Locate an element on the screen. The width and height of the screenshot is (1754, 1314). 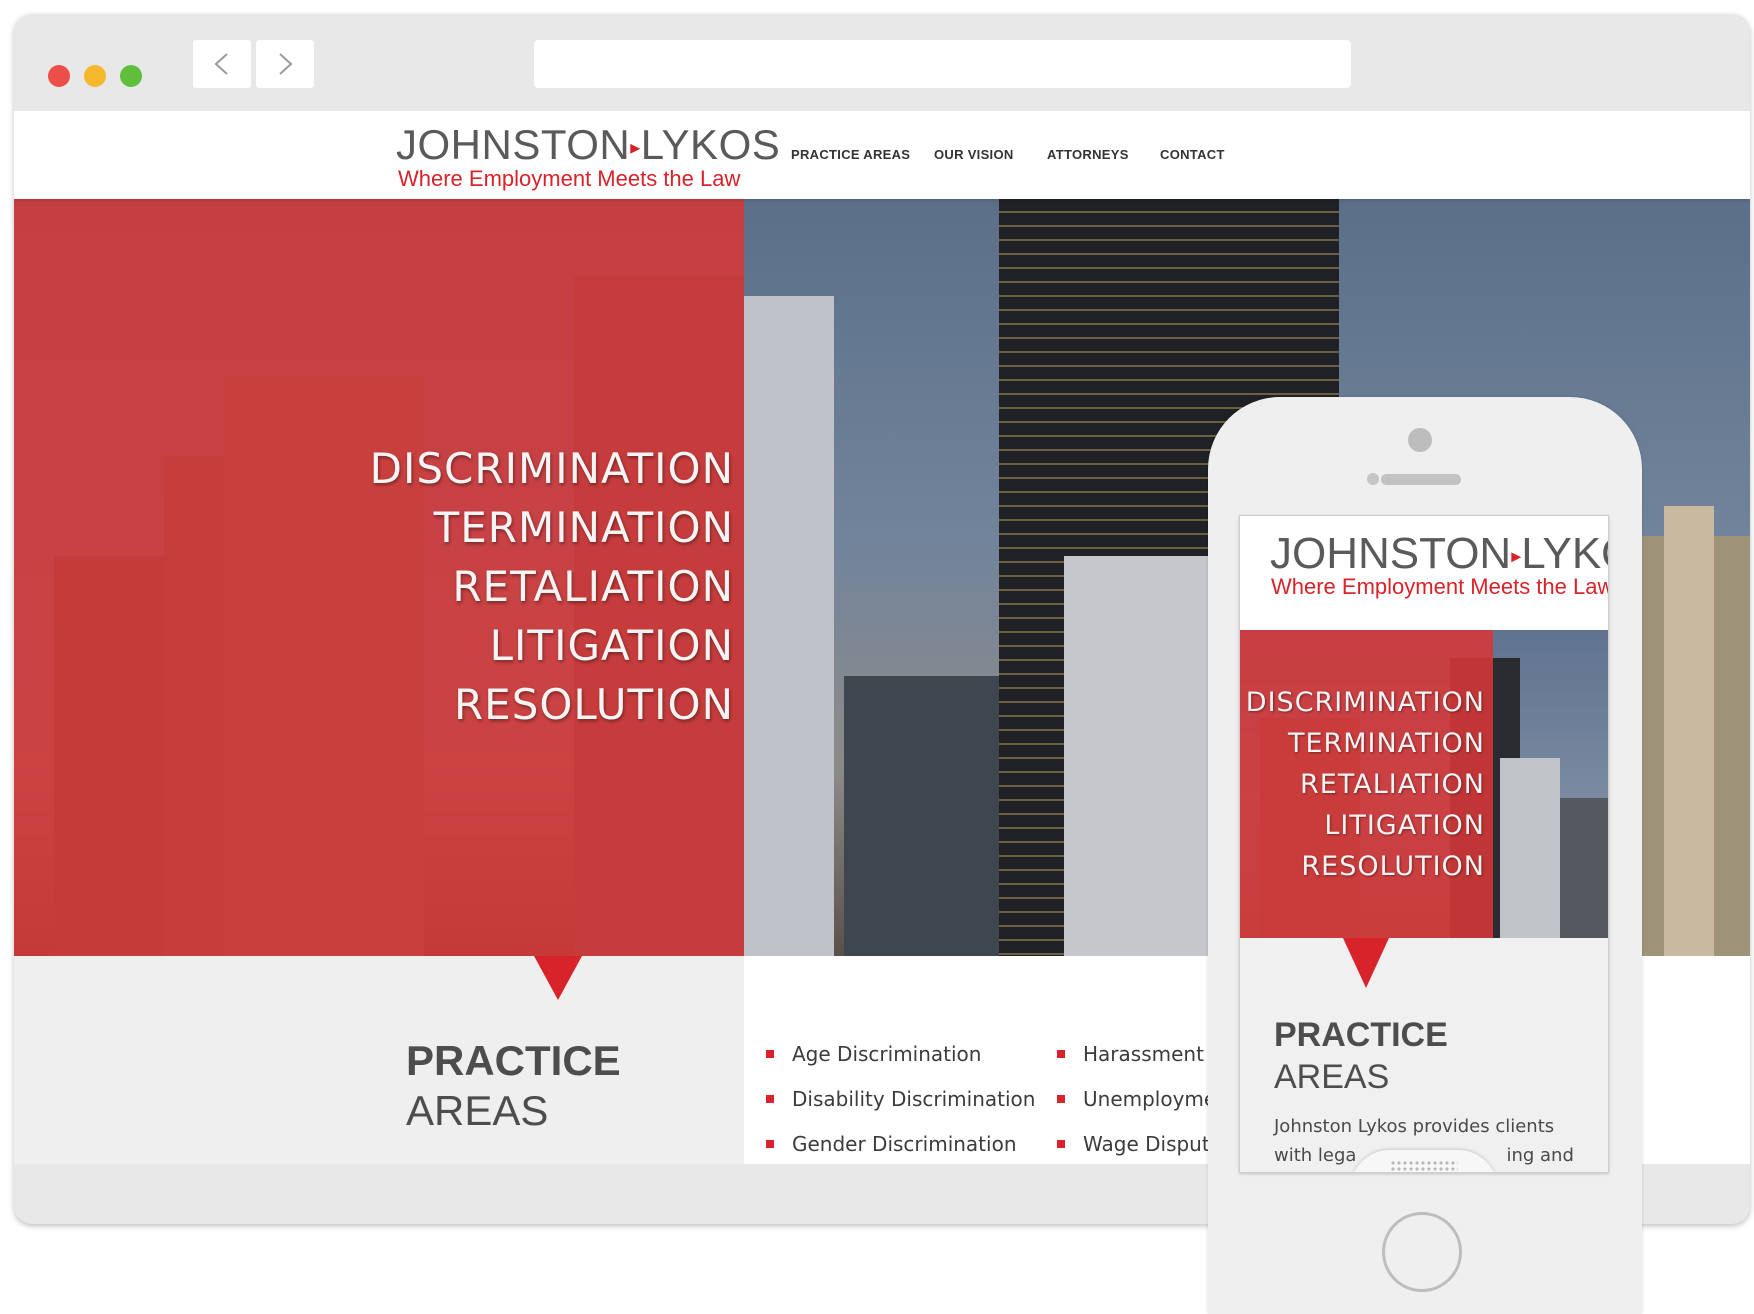
mobile-logo-tagline: Where Employment Meets the Law is located at coordinates (1440, 586).